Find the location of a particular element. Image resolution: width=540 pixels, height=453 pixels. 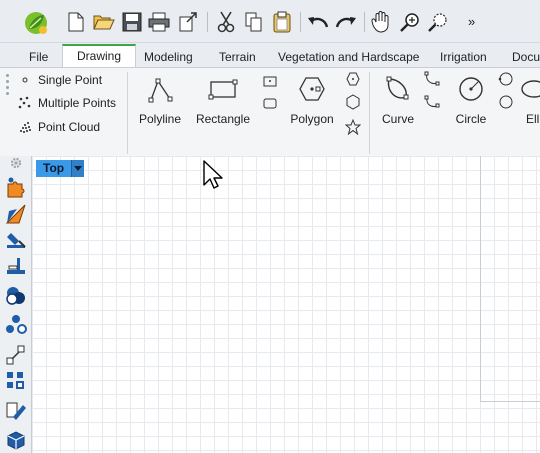

viewport-label-tab: Top is located at coordinates (60, 168).